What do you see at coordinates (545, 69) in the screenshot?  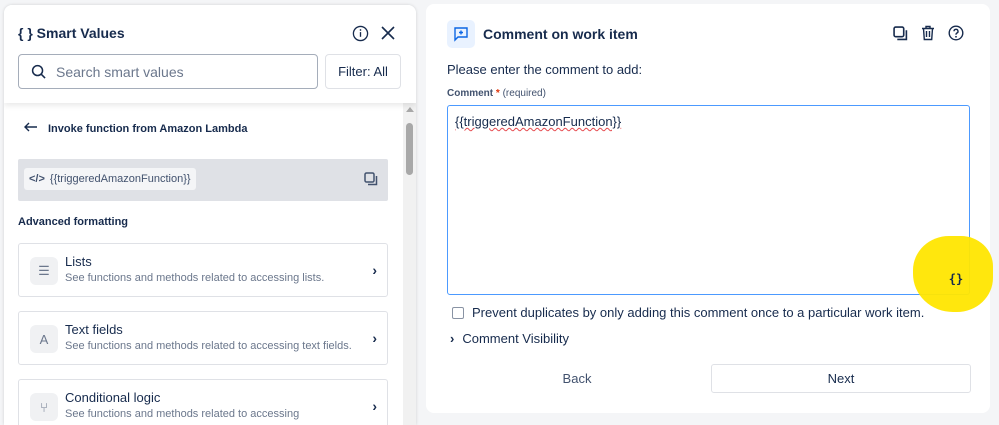 I see `prompt-text: Please enter the comment to add:` at bounding box center [545, 69].